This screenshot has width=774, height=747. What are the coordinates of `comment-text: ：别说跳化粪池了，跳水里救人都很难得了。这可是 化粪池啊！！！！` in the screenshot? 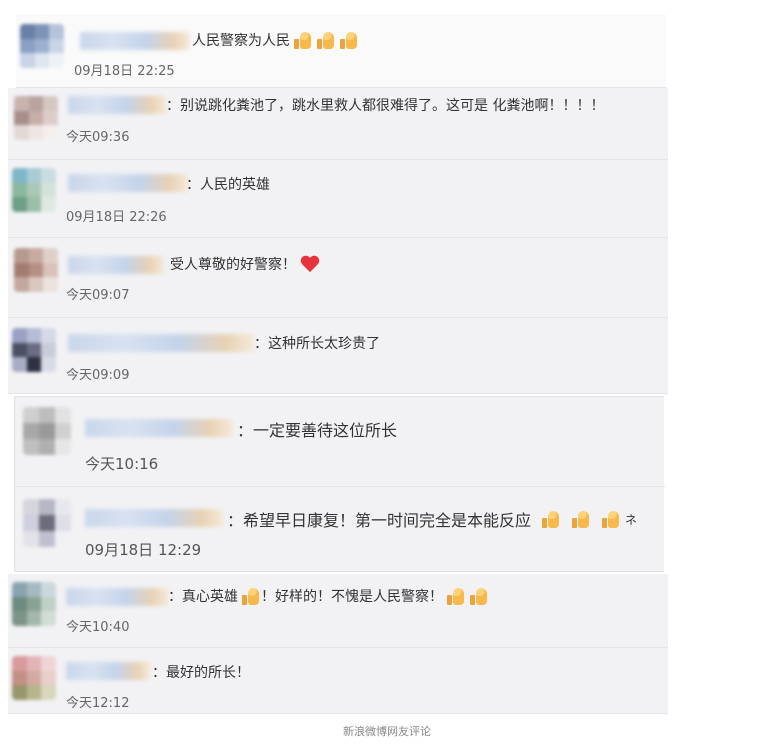 It's located at (385, 106).